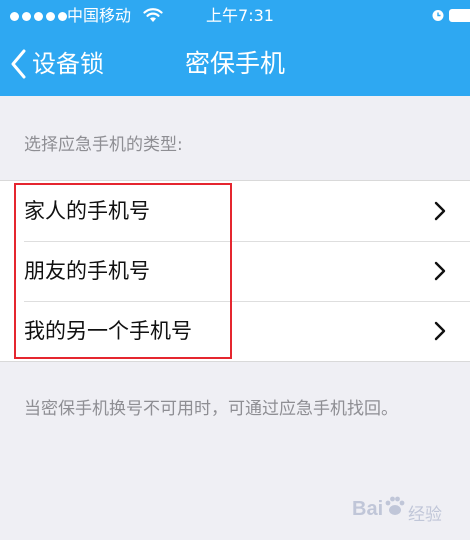  I want to click on wifi-icon, so click(153, 15).